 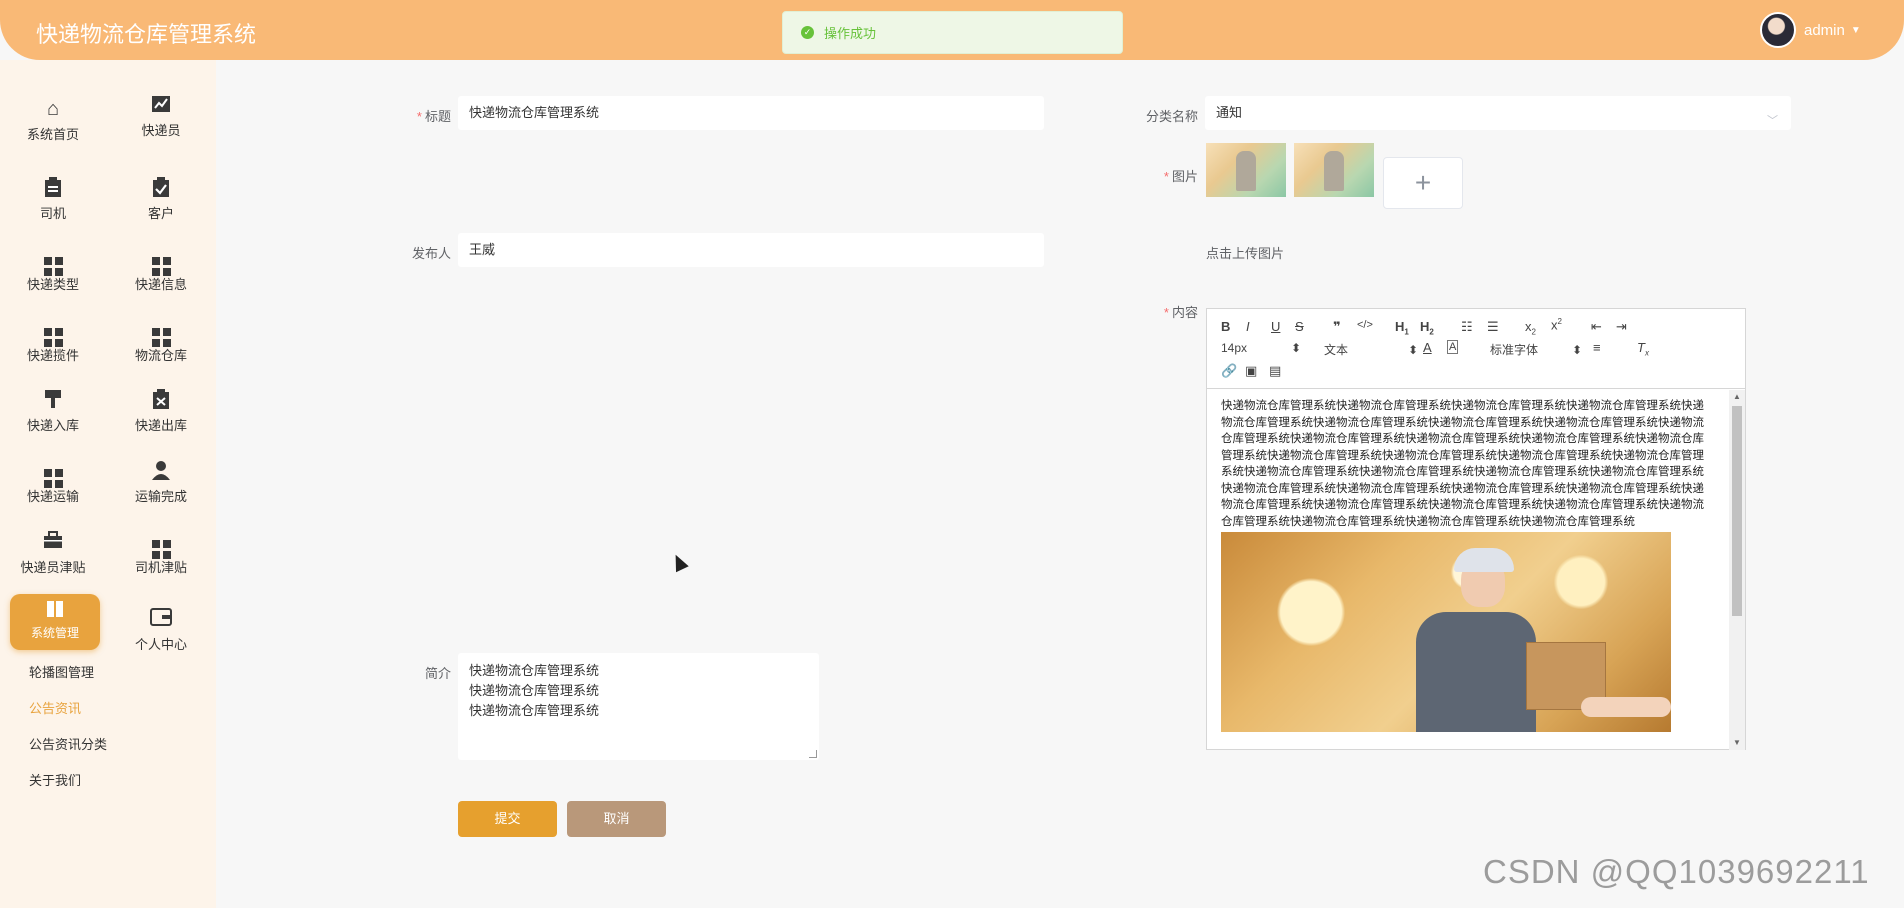 I want to click on home-icon: ⌂, so click(x=53, y=109).